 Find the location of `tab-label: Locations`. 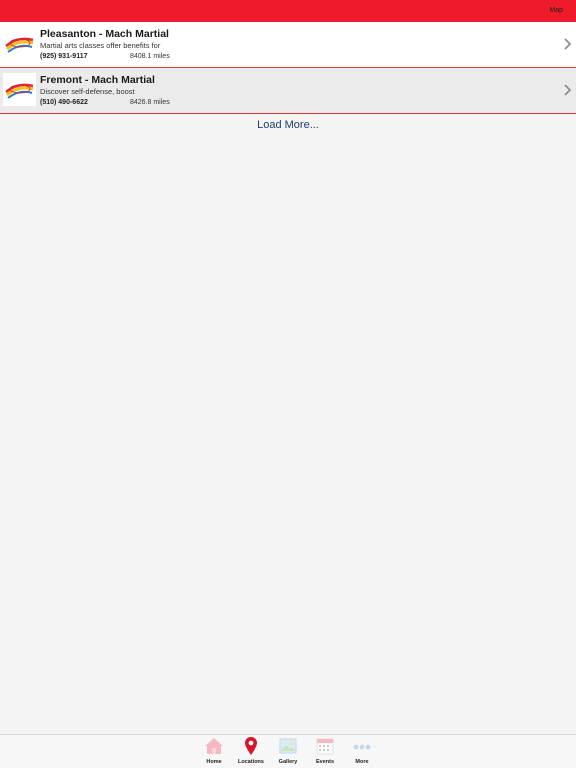

tab-label: Locations is located at coordinates (251, 762).